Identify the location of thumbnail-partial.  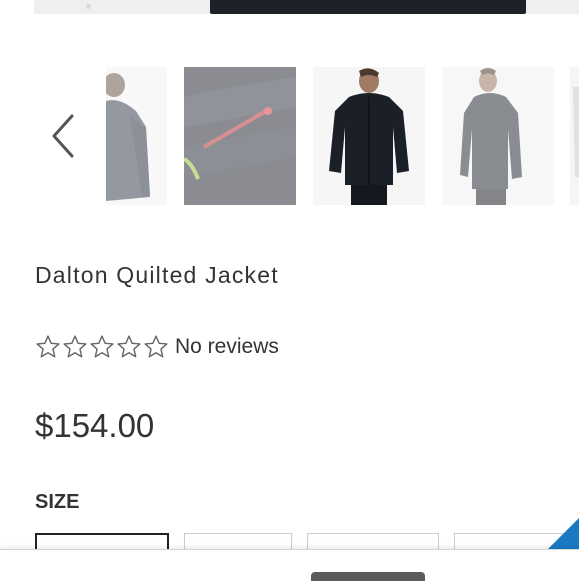
(574, 136).